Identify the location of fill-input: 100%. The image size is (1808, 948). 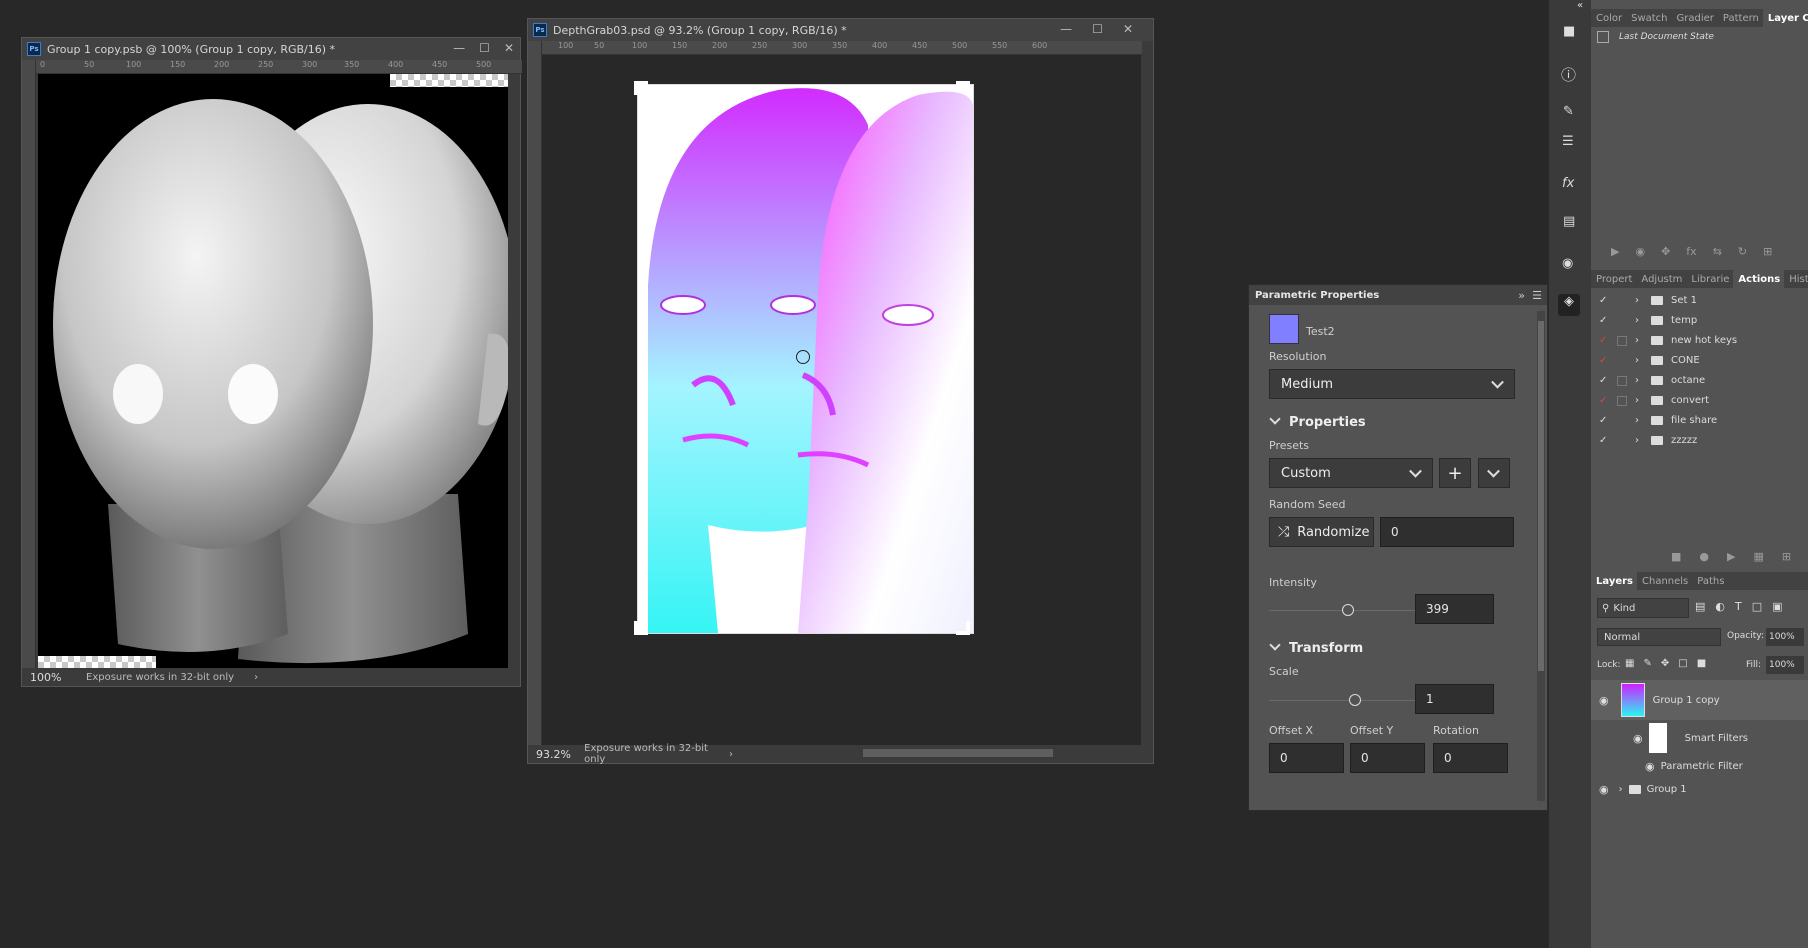
(1785, 665).